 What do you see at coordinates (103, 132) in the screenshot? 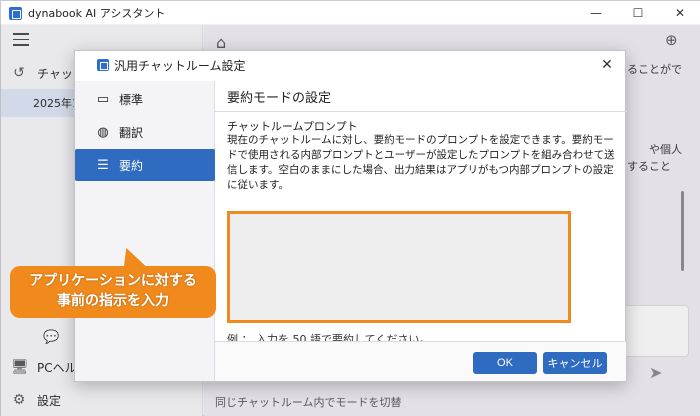
I see `translate-icon: ◍` at bounding box center [103, 132].